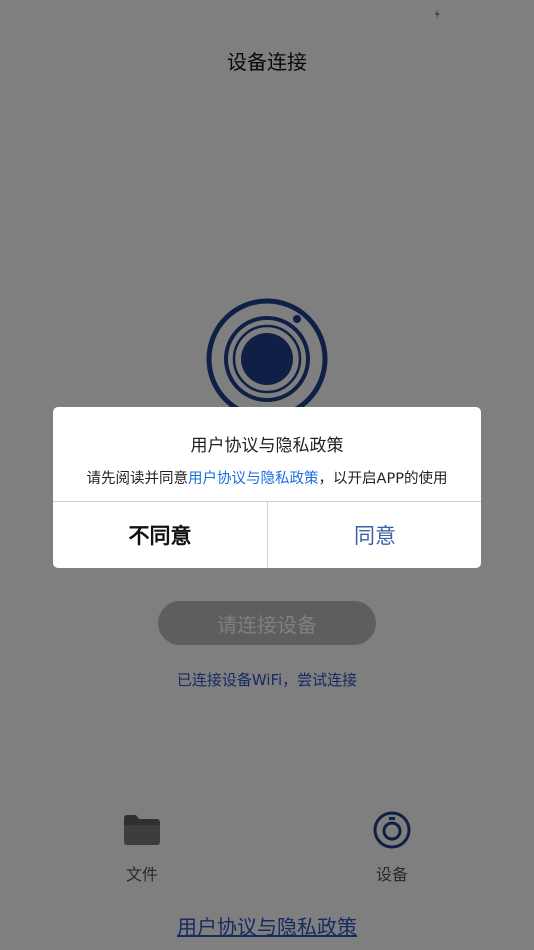 Image resolution: width=534 pixels, height=950 pixels. Describe the element at coordinates (374, 535) in the screenshot. I see `agree-button: 同意` at that location.